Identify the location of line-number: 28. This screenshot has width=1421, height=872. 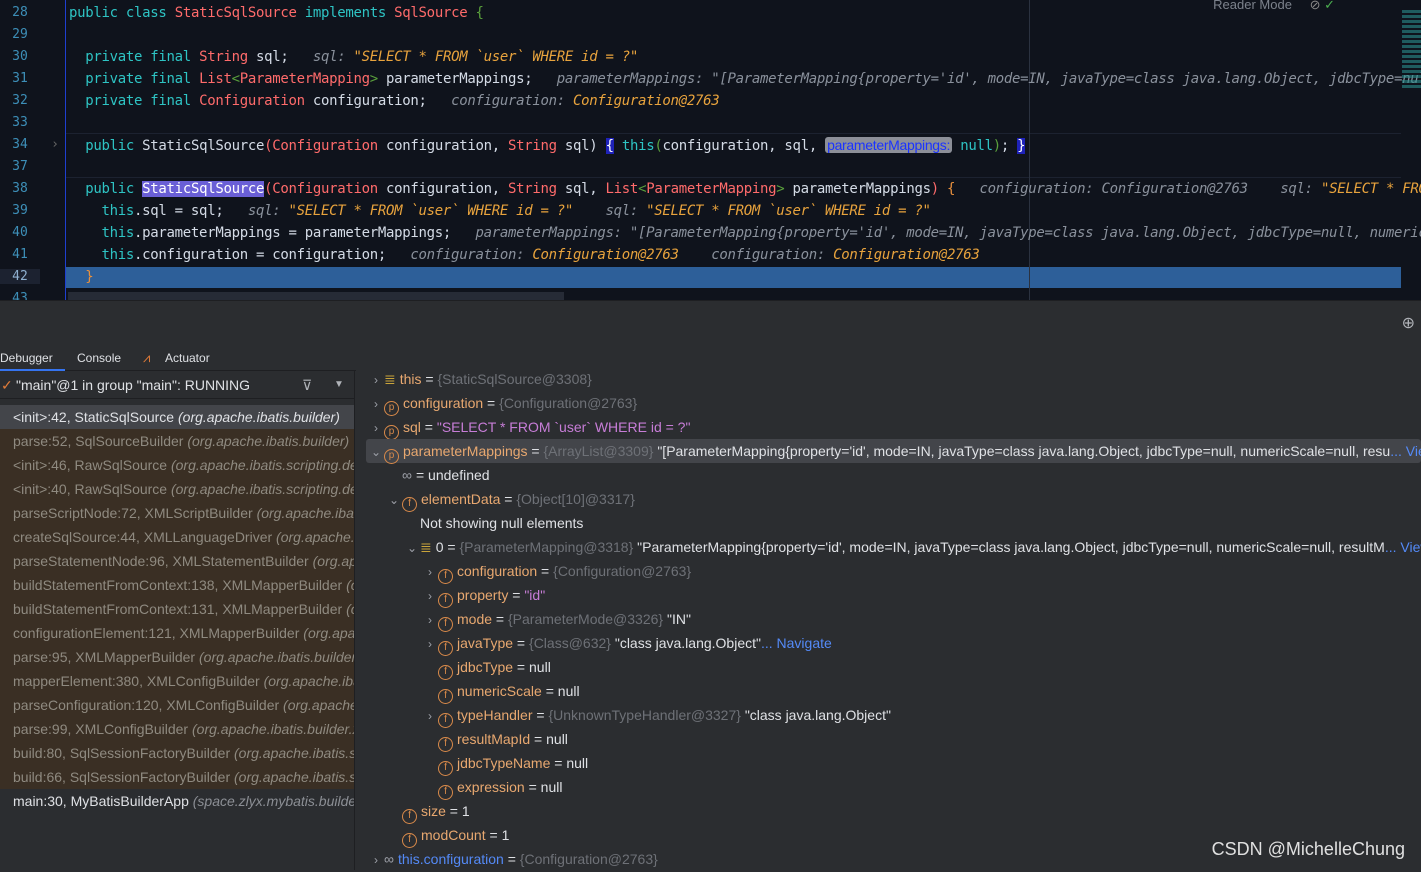
(20, 12).